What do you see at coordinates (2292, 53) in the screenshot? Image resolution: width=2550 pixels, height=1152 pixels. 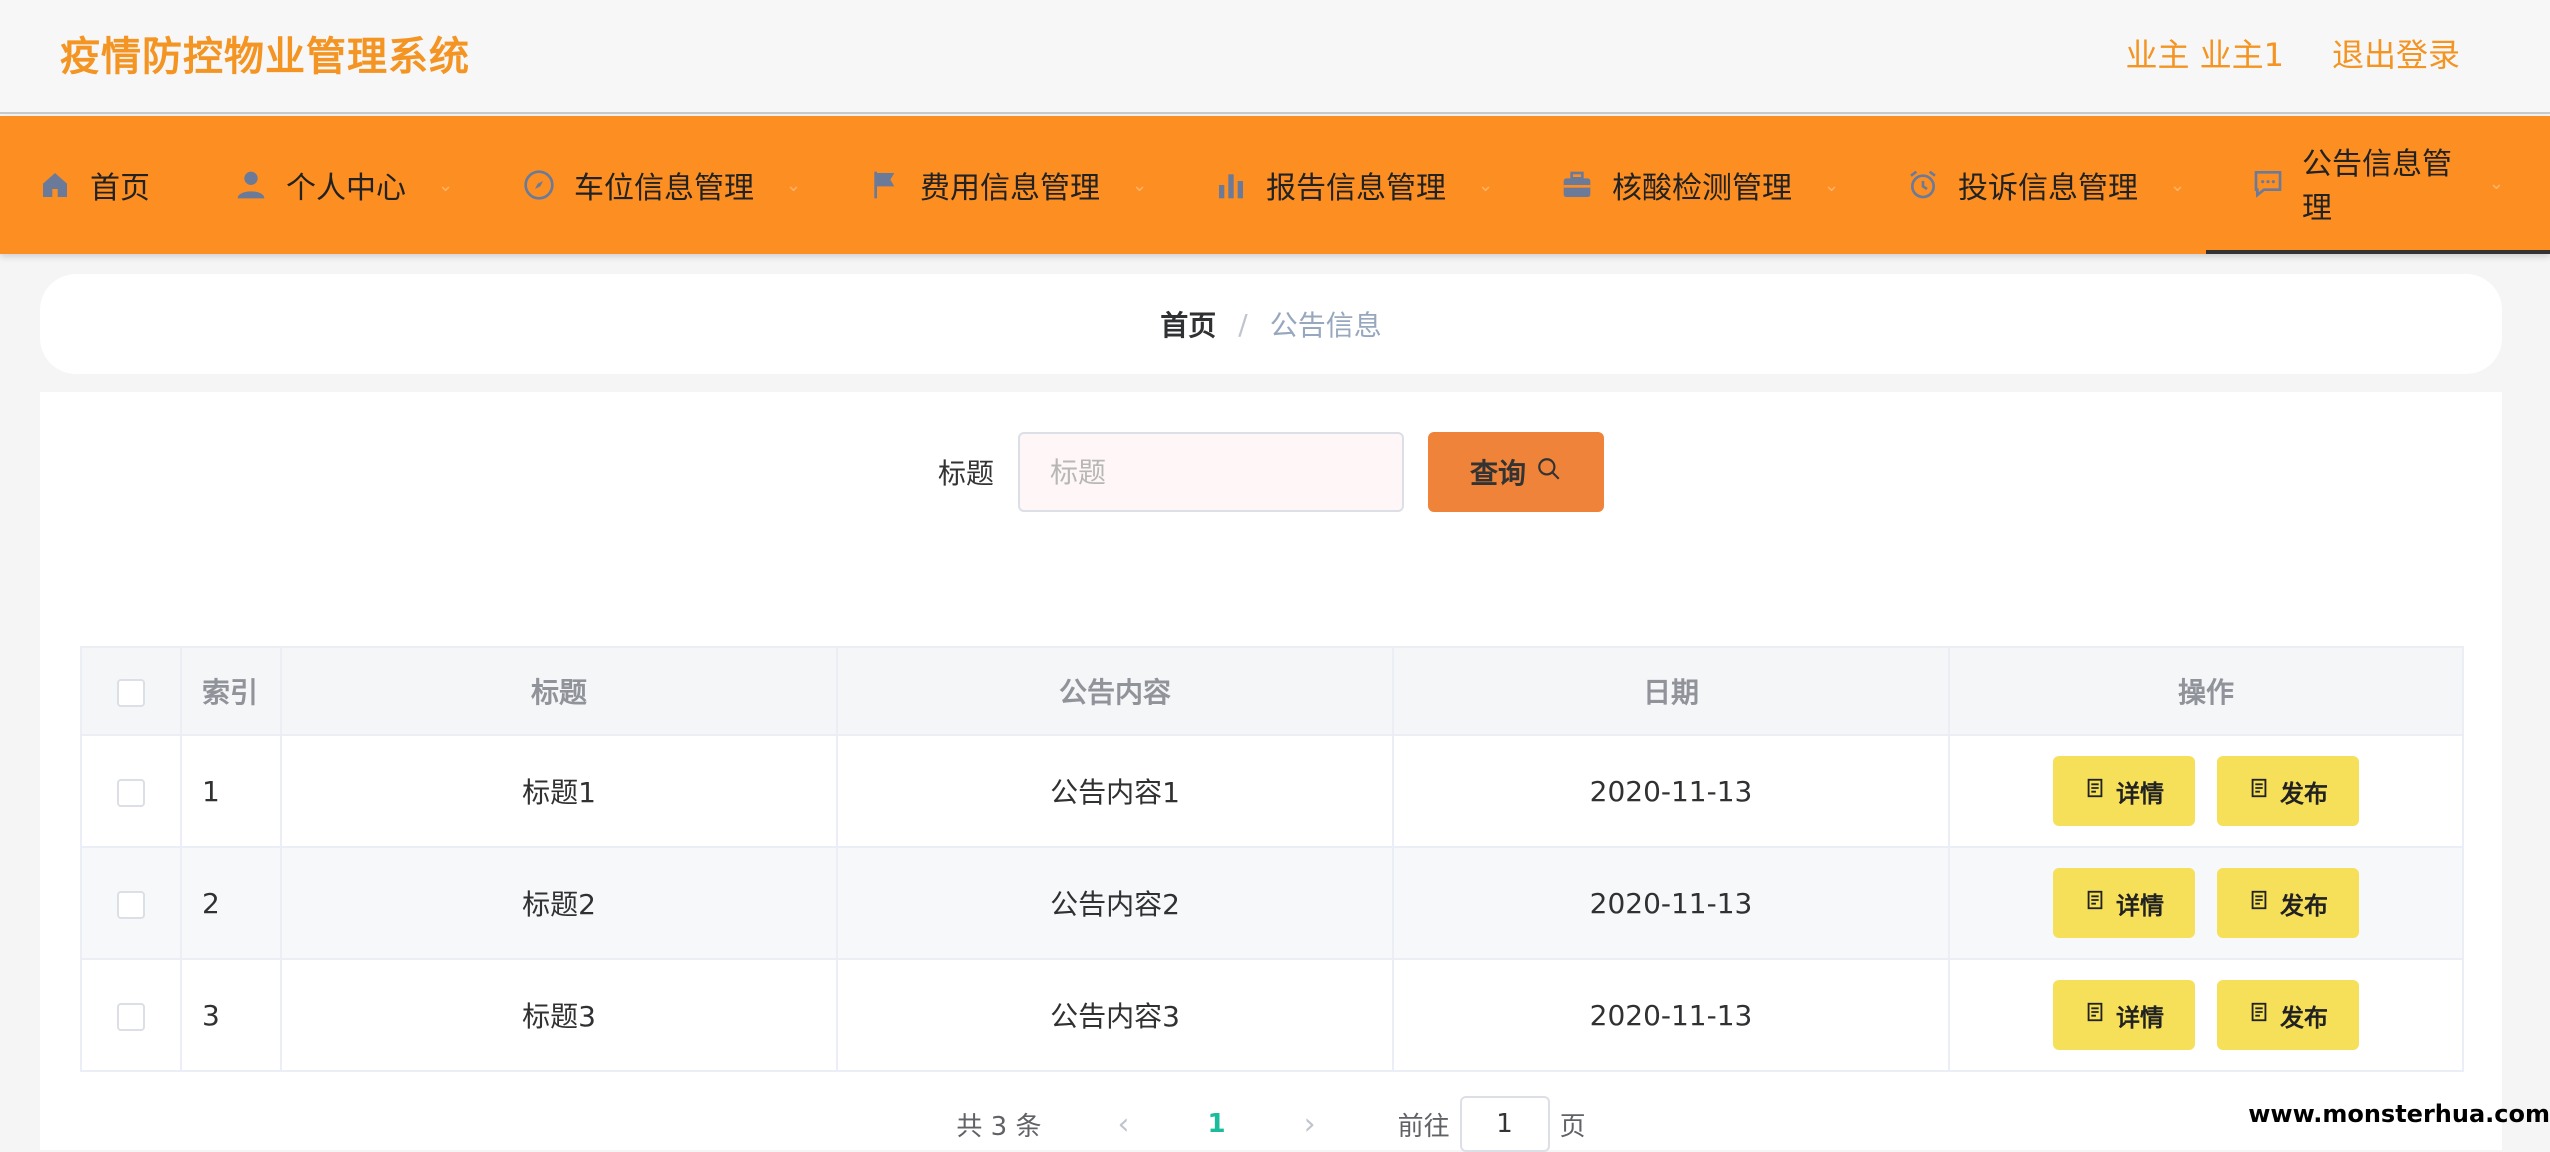 I see `user-area: 业主 业主1 退出登录` at bounding box center [2292, 53].